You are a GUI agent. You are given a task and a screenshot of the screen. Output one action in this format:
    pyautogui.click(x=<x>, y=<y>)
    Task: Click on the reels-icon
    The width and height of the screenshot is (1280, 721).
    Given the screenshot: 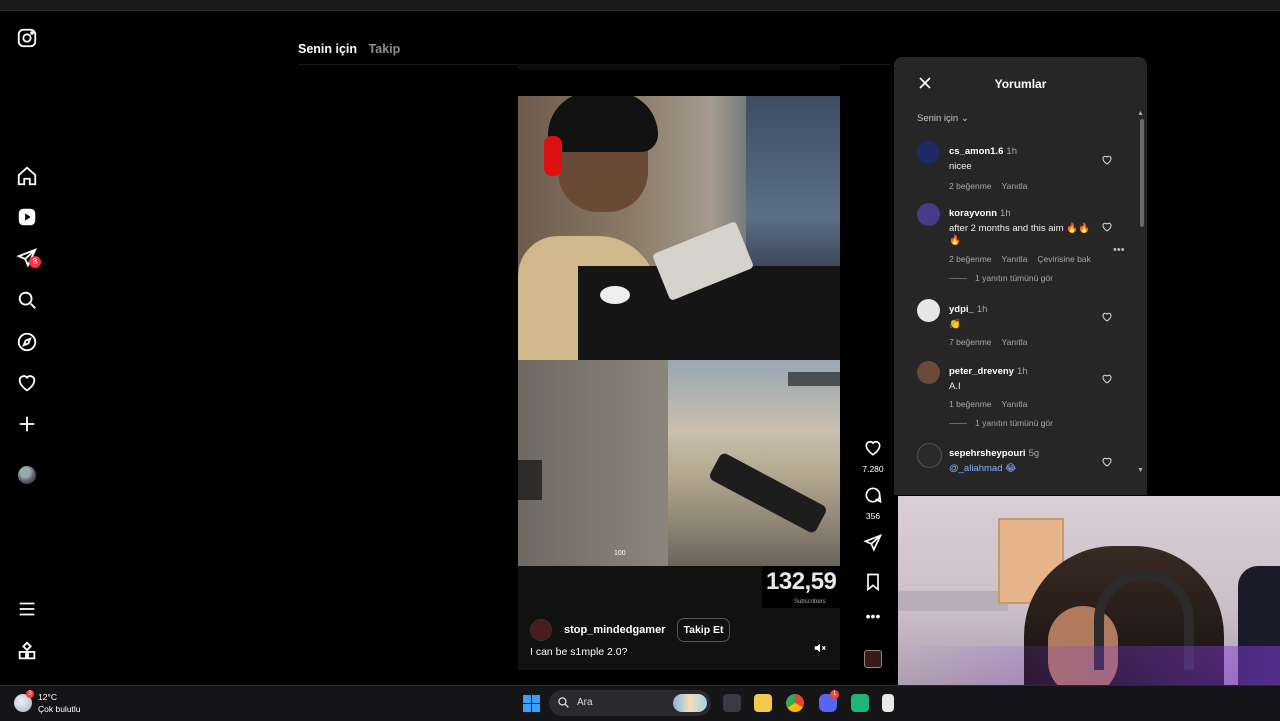 What is the action you would take?
    pyautogui.click(x=27, y=217)
    